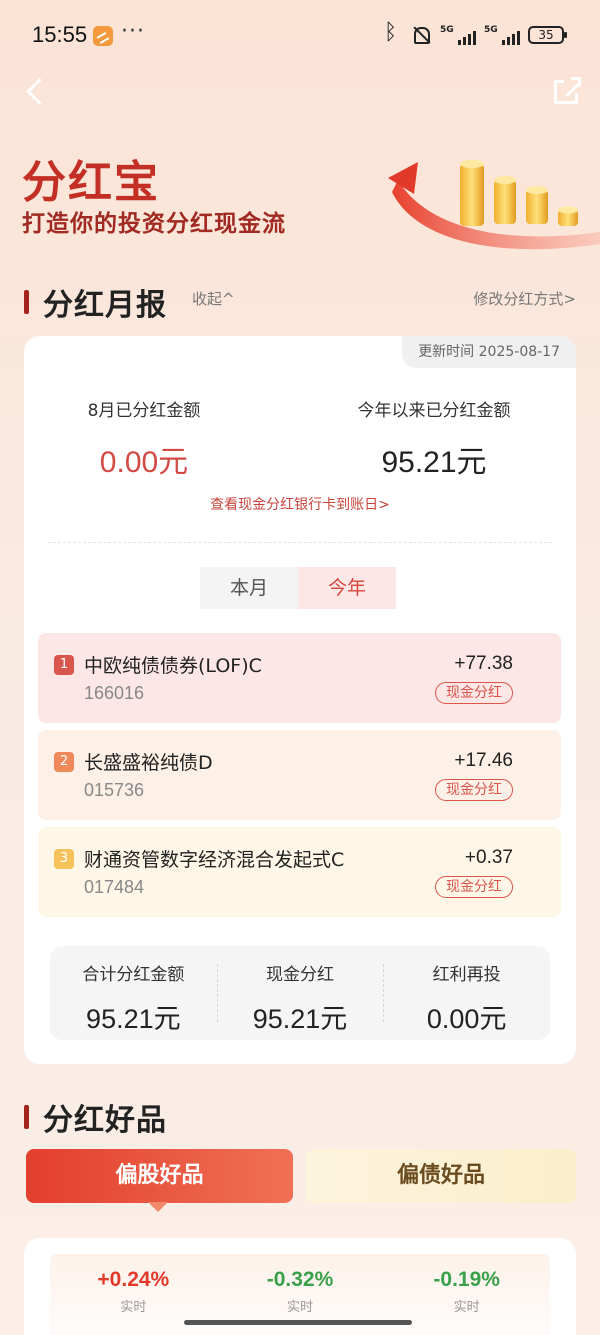  What do you see at coordinates (301, 1177) in the screenshot?
I see `goods-tabs: 偏股好品 偏债好品` at bounding box center [301, 1177].